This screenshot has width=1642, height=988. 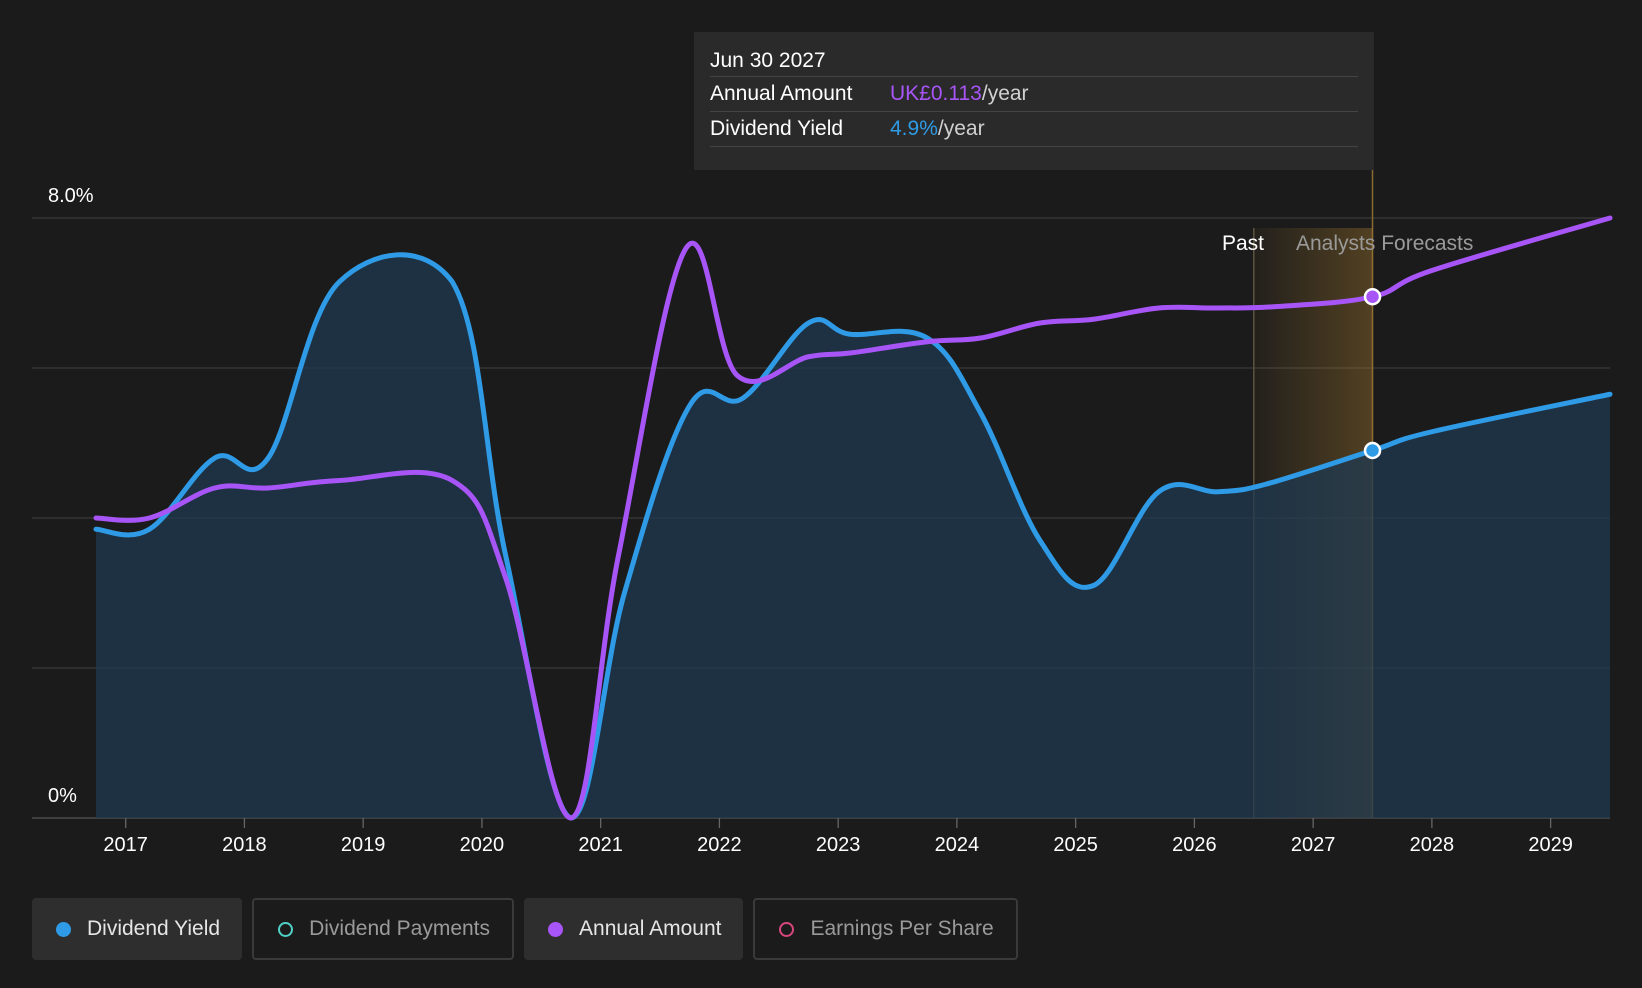 I want to click on tooltip-annual-value: UK£0.113, so click(x=936, y=93).